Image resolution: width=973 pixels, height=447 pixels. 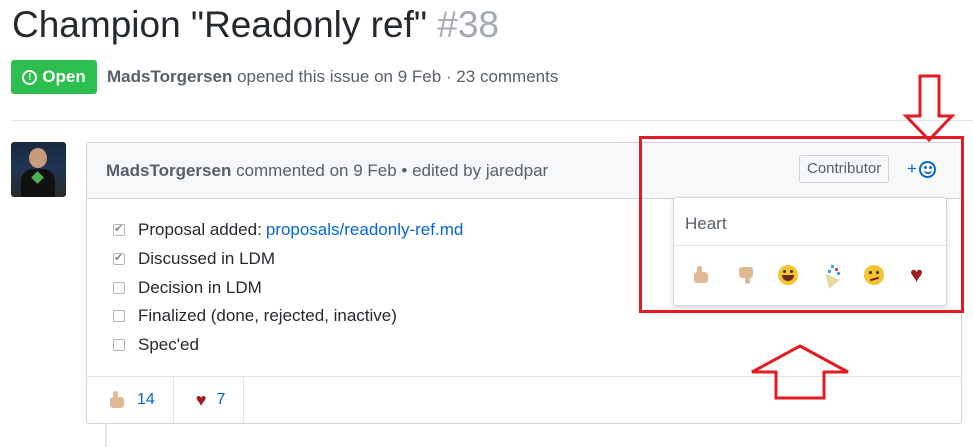 What do you see at coordinates (929, 108) in the screenshot?
I see `down-arrow-annotation` at bounding box center [929, 108].